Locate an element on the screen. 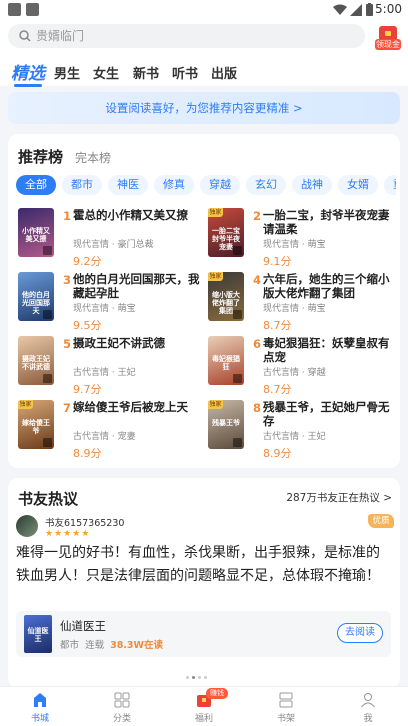 The image size is (408, 726). preference-banner: 设置阅读喜好，为您推荐内容更精准 > is located at coordinates (204, 108).